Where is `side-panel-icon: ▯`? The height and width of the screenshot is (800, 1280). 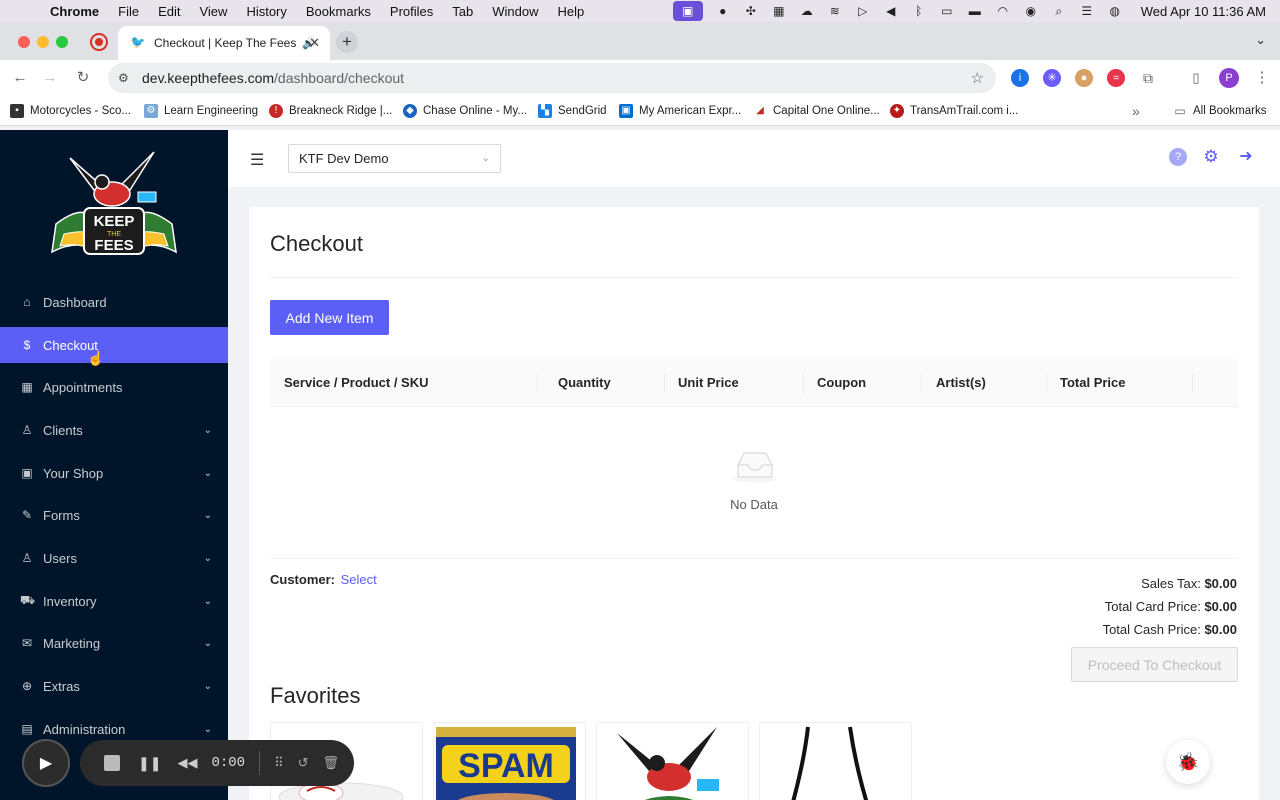
side-panel-icon: ▯ is located at coordinates (1196, 78).